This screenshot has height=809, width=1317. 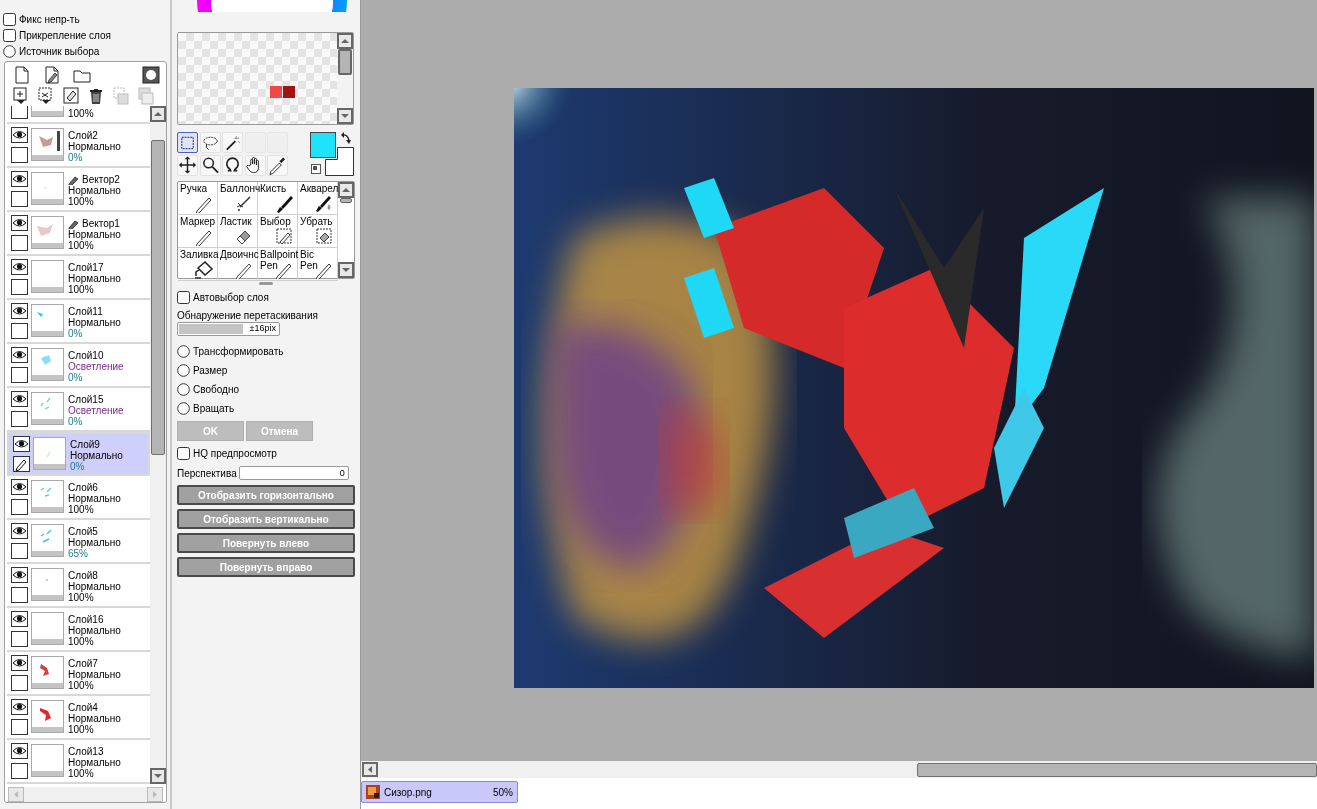 What do you see at coordinates (198, 231) in the screenshot?
I see `brush-tool: Маркер` at bounding box center [198, 231].